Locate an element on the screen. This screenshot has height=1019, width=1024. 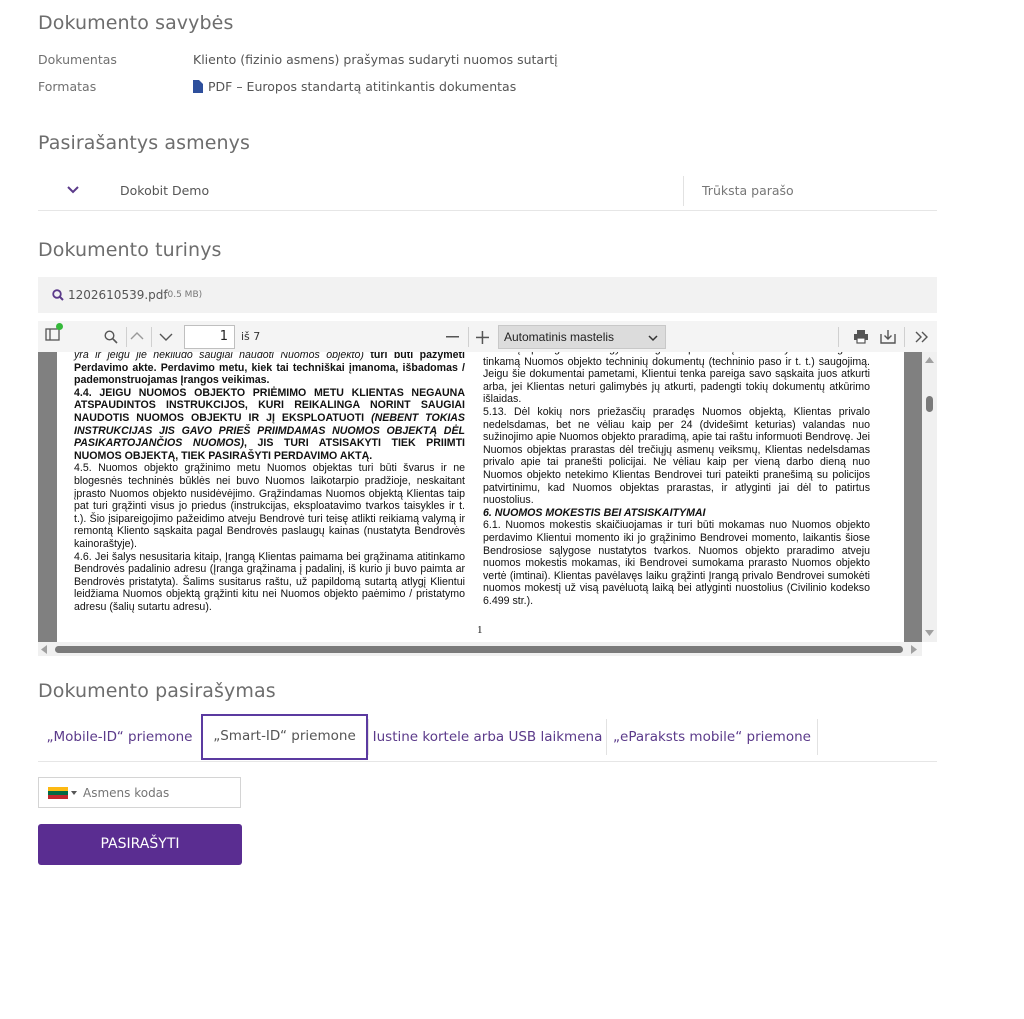
signer-row: Dokobit Demo Trūksta parašo is located at coordinates (487, 191).